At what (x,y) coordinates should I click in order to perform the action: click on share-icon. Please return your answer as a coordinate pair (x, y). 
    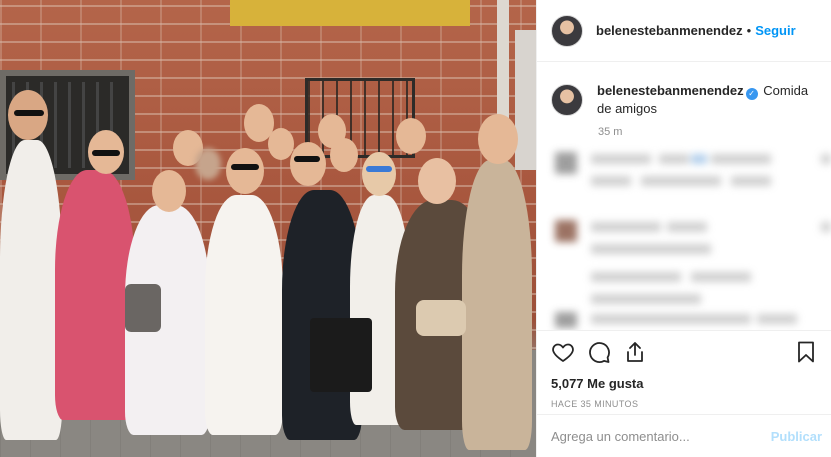
    Looking at the image, I should click on (635, 352).